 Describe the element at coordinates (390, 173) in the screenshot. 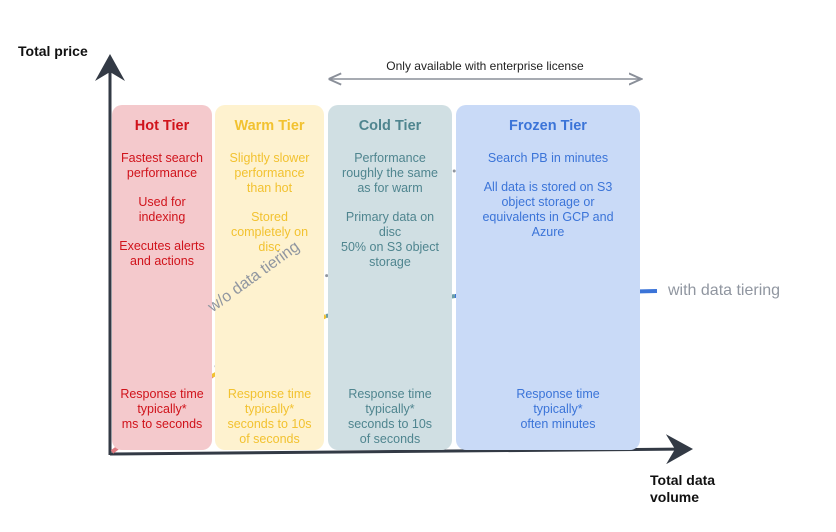

I see `tier-description-item: Performance roughly the same as for warm` at that location.